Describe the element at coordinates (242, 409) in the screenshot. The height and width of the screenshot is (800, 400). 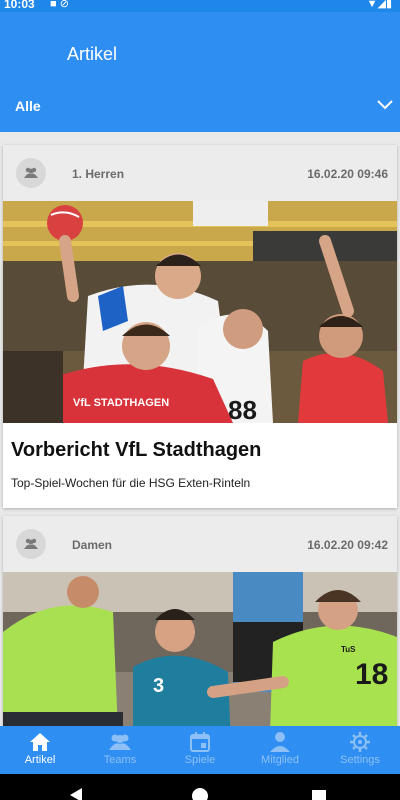
I see `svg-text: 88` at that location.